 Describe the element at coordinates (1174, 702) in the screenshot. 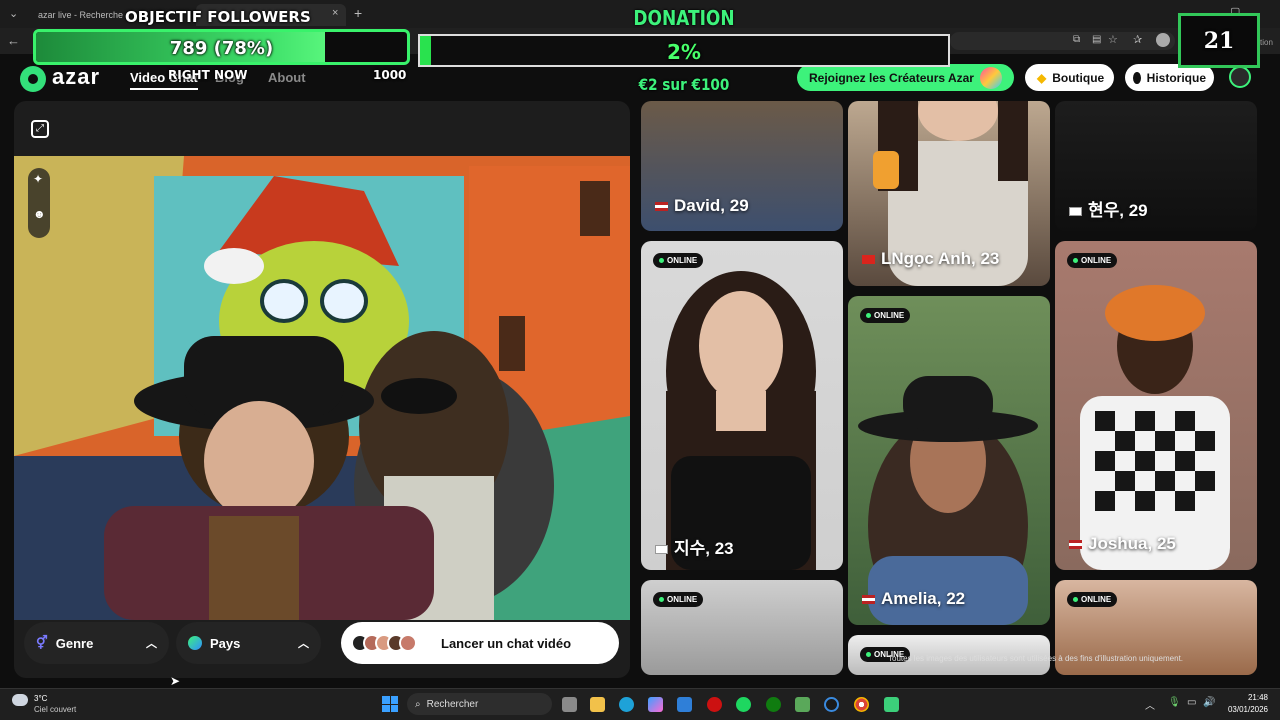

I see `microphone-icon: 🎙` at that location.